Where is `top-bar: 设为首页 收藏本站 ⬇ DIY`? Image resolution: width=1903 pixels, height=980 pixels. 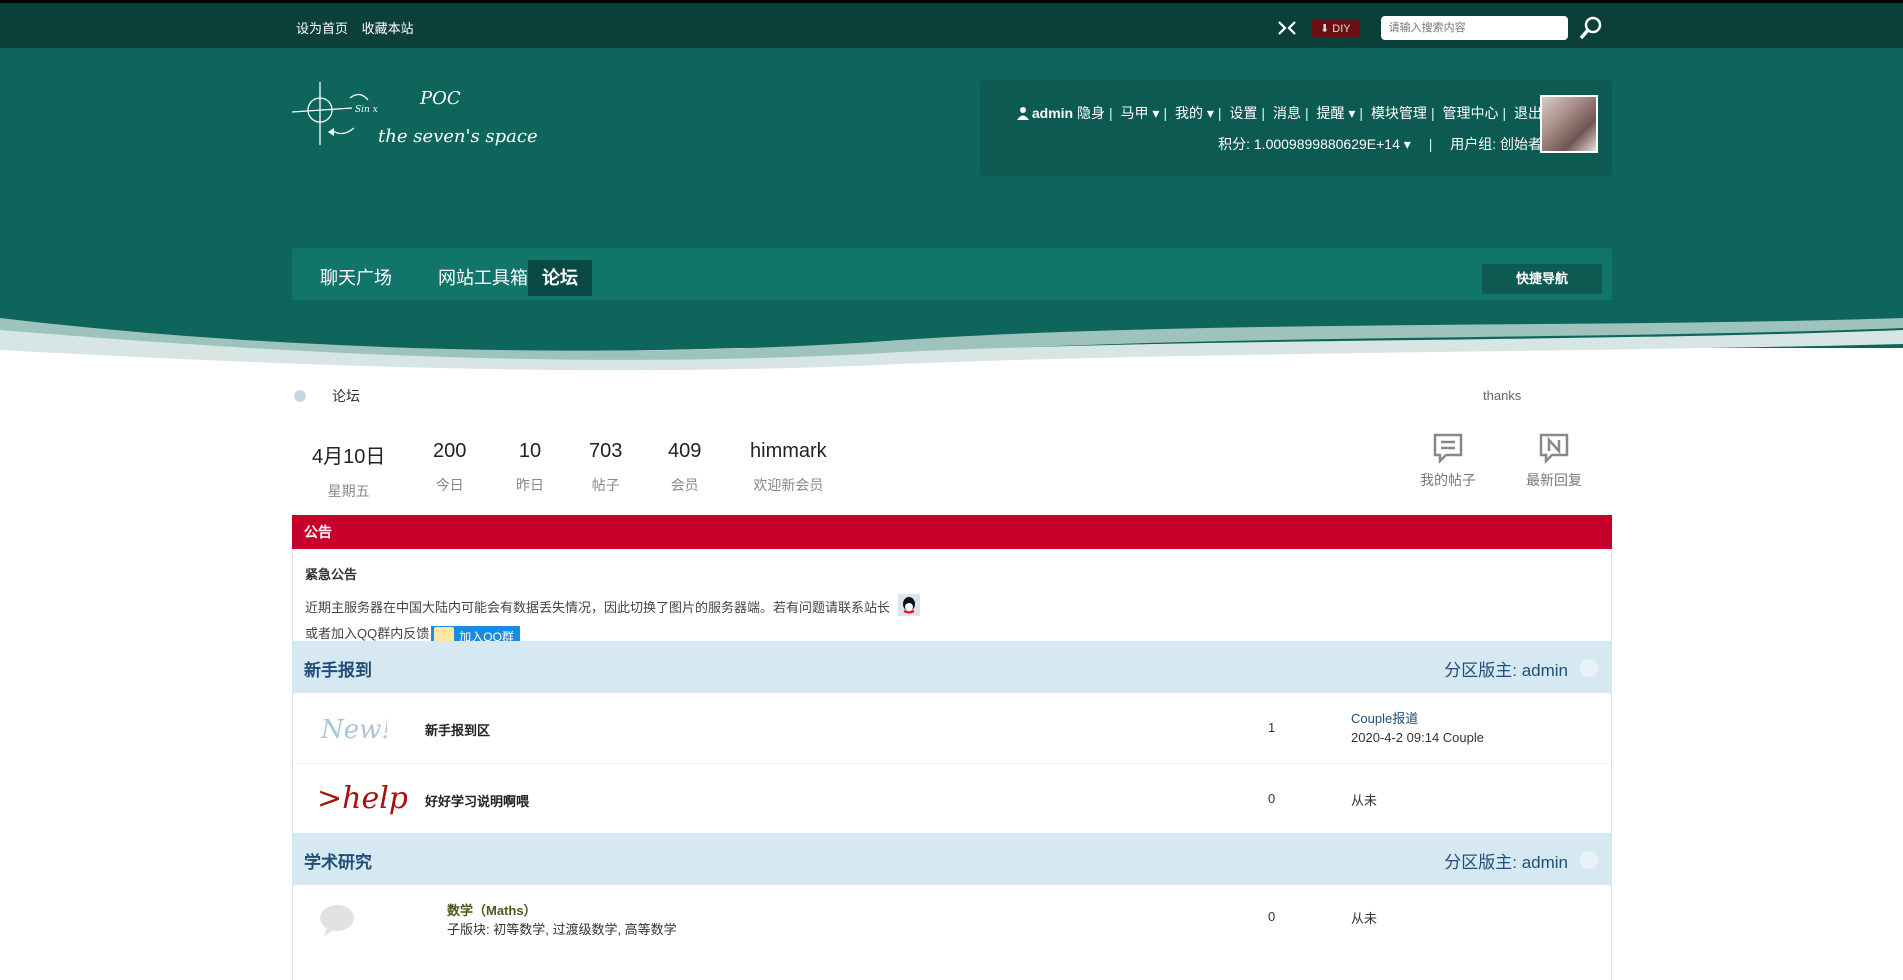 top-bar: 设为首页 收藏本站 ⬇ DIY is located at coordinates (951, 24).